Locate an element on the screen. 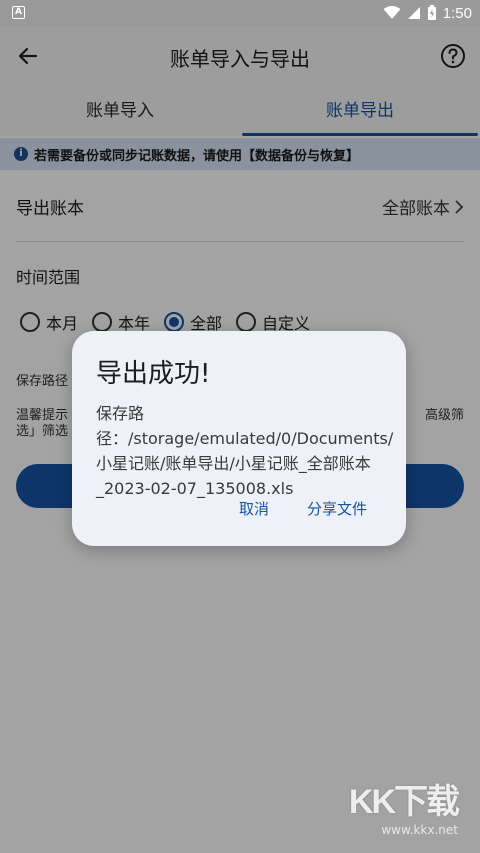 Image resolution: width=480 pixels, height=853 pixels. watermark: KK下载 www.kkx.net is located at coordinates (404, 805).